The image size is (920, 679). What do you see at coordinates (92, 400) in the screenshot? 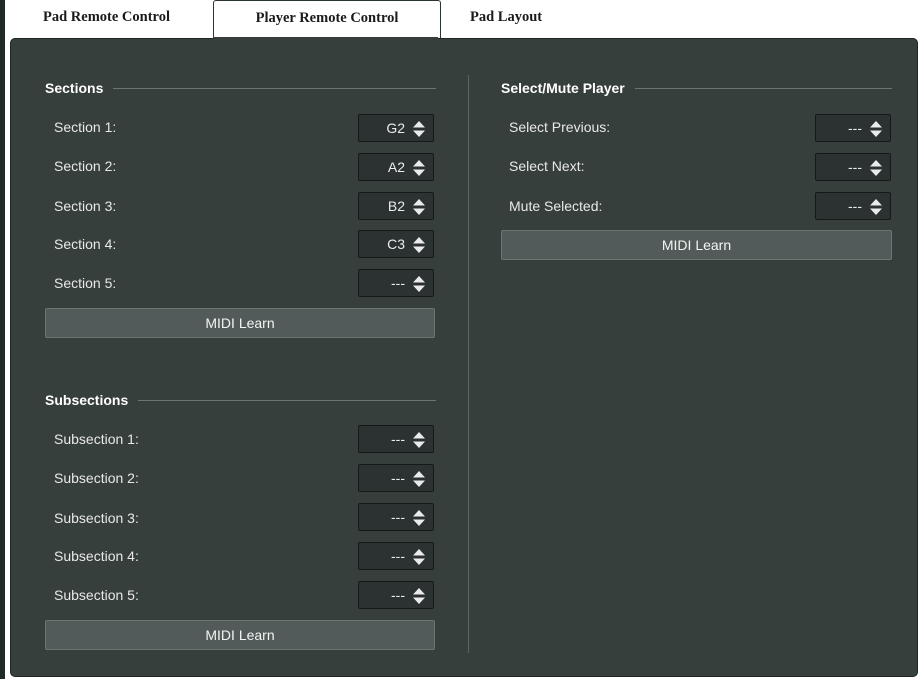
I see `subsections-title: Subsections` at bounding box center [92, 400].